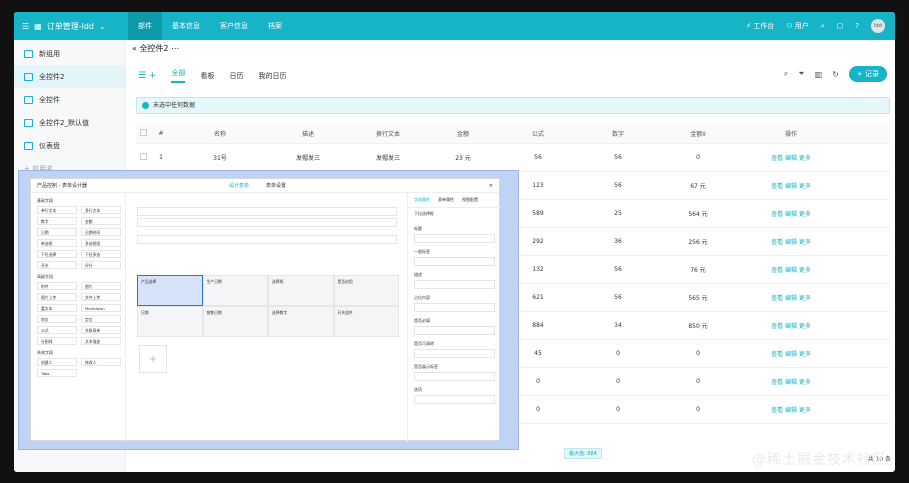  I want to click on tab-calendar: 日历, so click(236, 76).